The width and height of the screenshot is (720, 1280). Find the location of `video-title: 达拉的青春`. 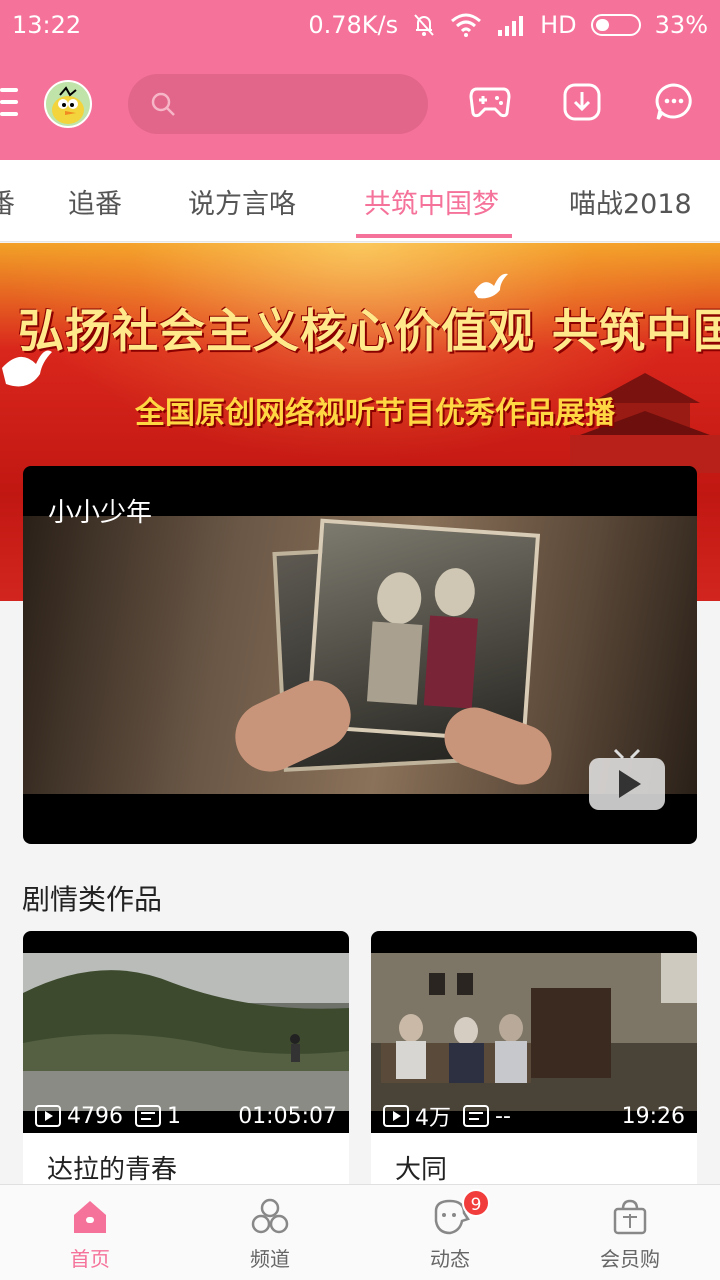

video-title: 达拉的青春 is located at coordinates (112, 1170).